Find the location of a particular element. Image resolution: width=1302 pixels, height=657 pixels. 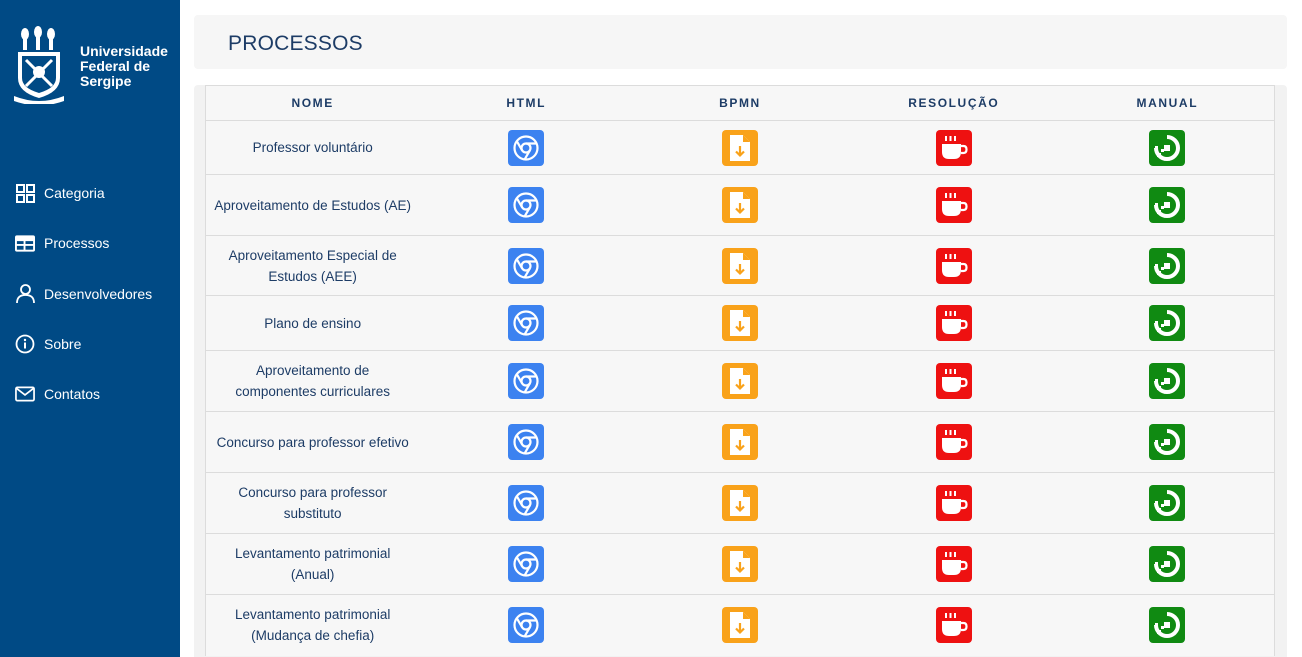

table-row: Concurso para professor efetivo is located at coordinates (740, 442).